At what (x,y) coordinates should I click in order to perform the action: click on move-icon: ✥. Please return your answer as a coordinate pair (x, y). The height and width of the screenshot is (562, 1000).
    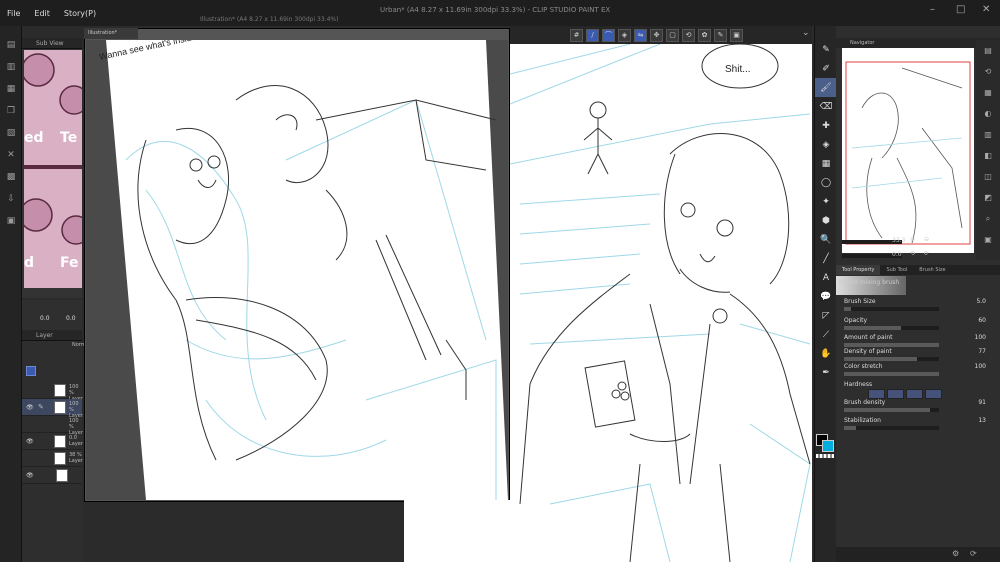
    Looking at the image, I should click on (656, 35).